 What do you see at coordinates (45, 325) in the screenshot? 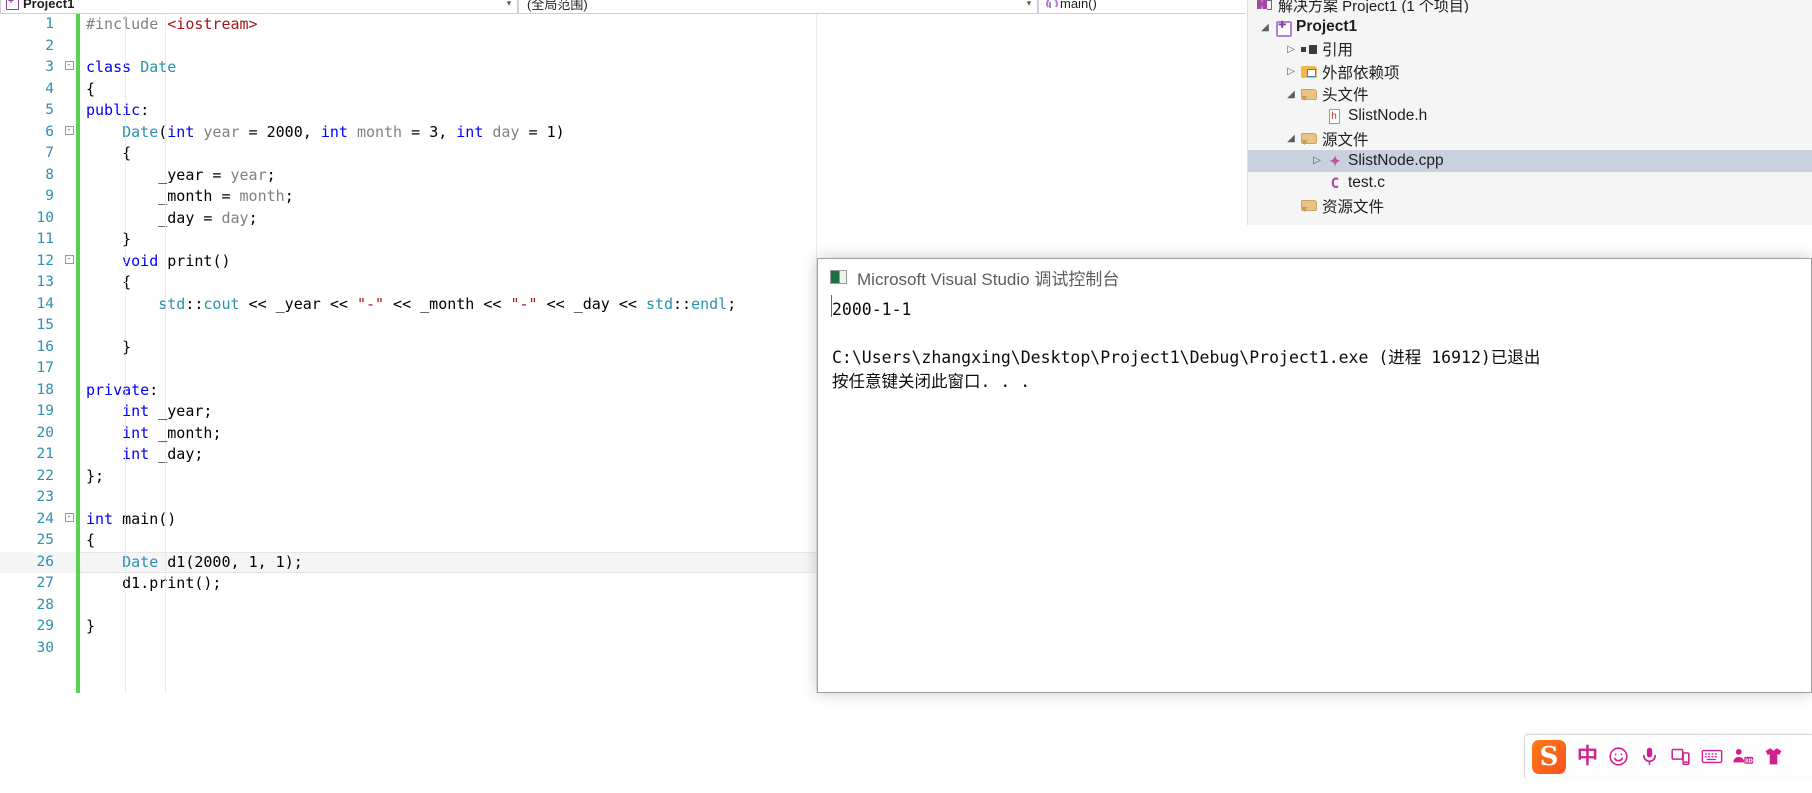
I see `line-number: 15` at bounding box center [45, 325].